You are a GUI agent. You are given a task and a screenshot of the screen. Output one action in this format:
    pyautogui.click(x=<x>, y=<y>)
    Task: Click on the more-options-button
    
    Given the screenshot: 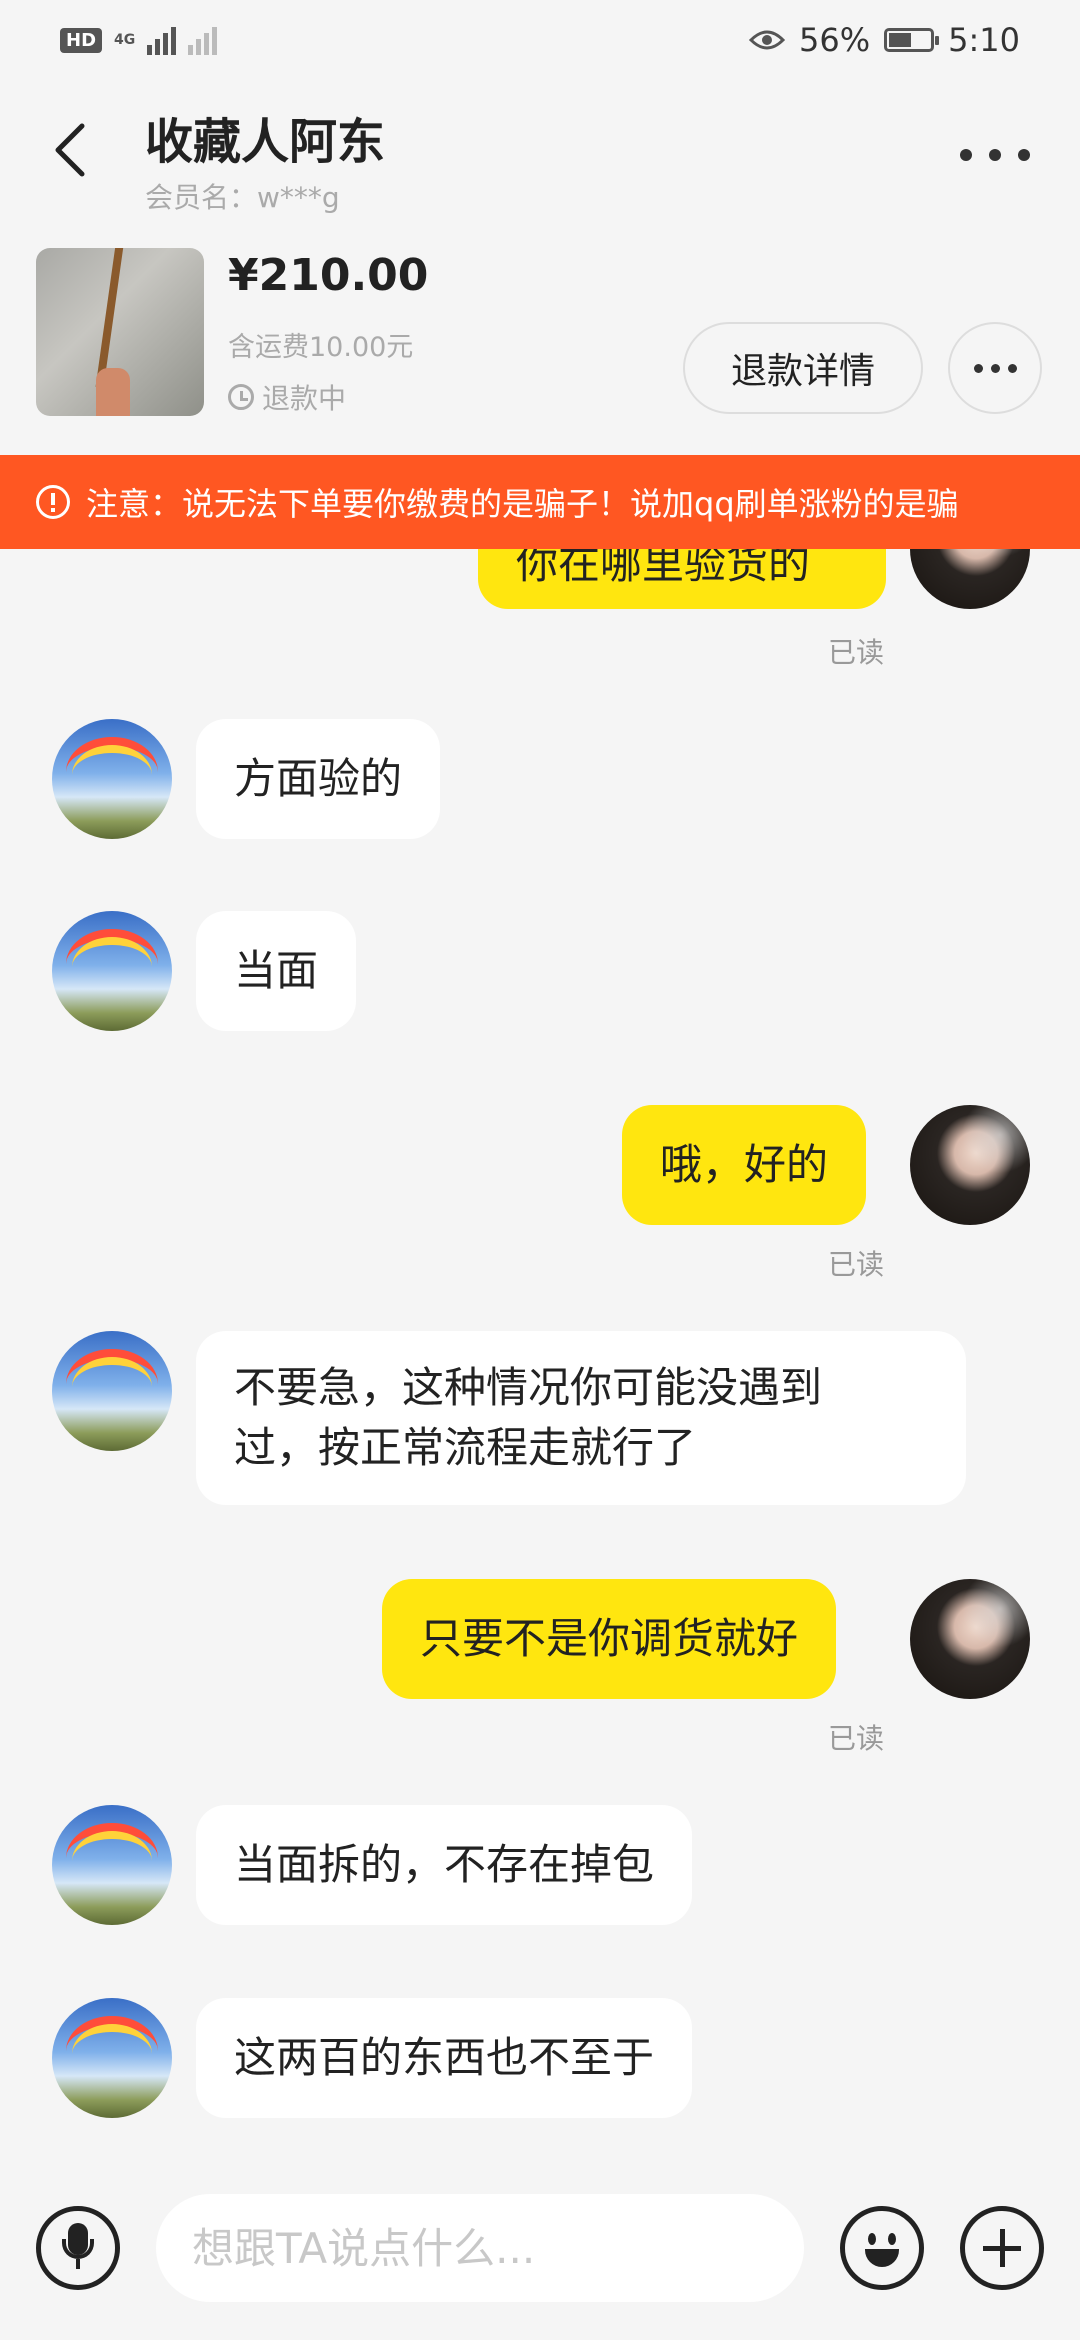 What is the action you would take?
    pyautogui.click(x=995, y=155)
    